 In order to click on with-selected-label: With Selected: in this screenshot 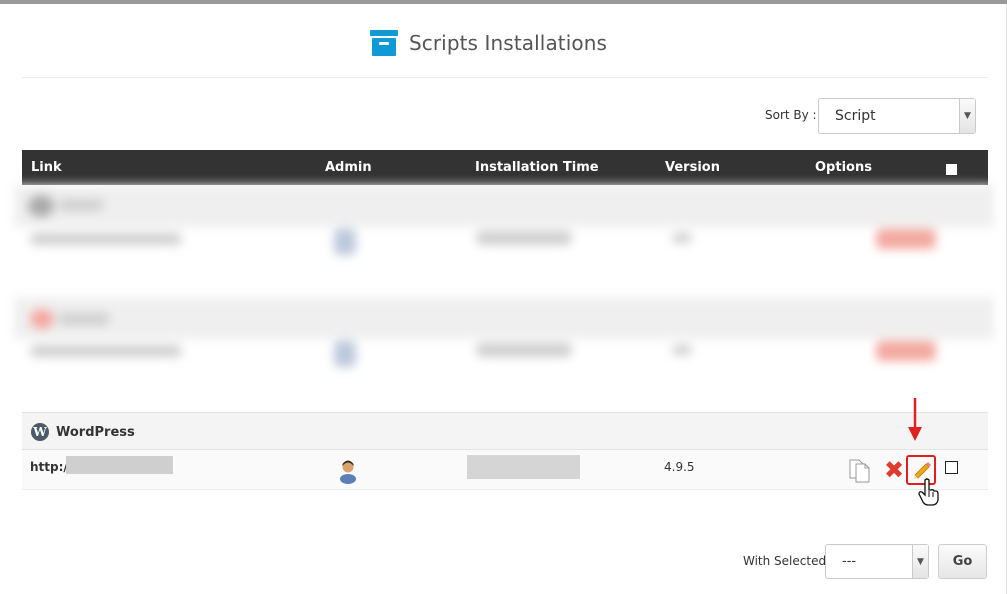, I will do `click(787, 561)`.